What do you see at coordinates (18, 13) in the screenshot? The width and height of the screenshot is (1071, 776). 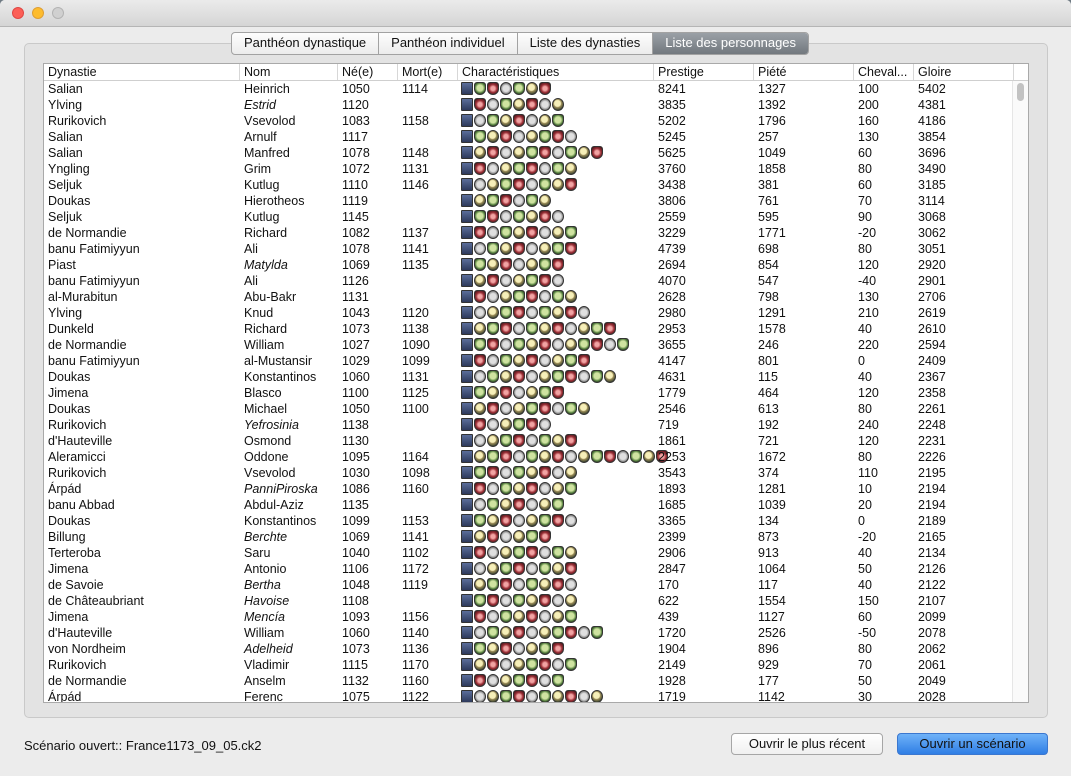 I see `close-window-button` at bounding box center [18, 13].